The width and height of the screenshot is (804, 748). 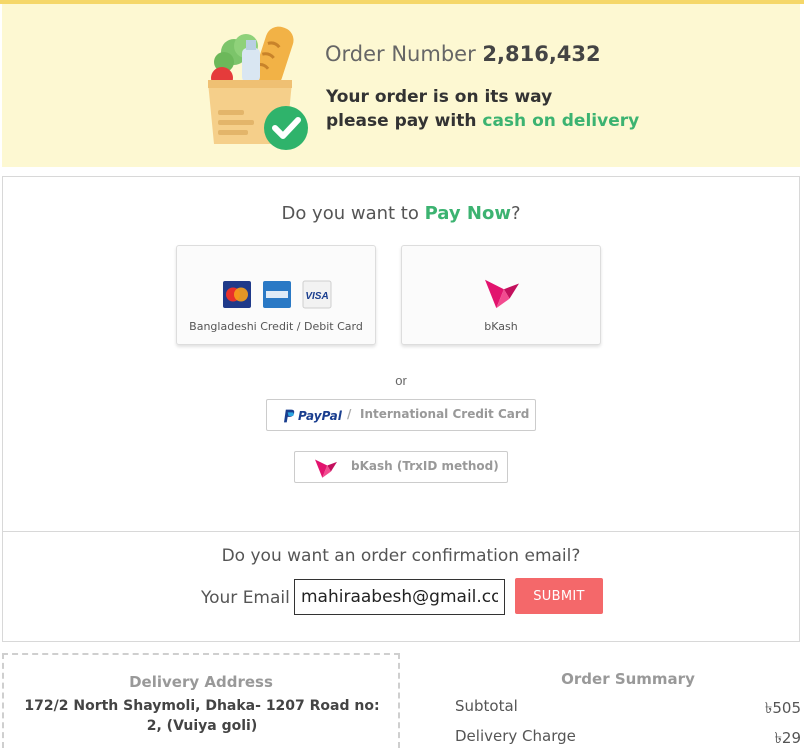 What do you see at coordinates (401, 556) in the screenshot?
I see `email-confirmation-question: Do you want an order confirmation email?` at bounding box center [401, 556].